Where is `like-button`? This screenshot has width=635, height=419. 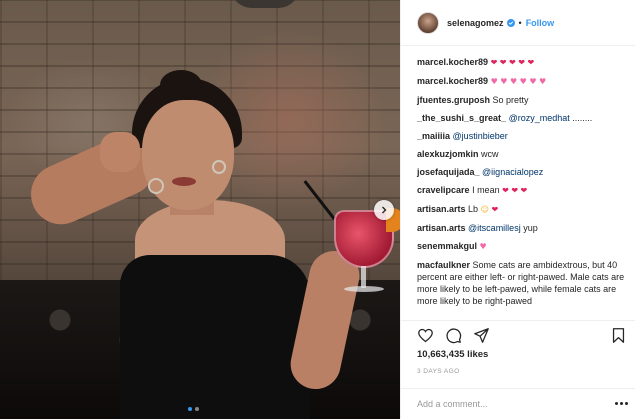 like-button is located at coordinates (425, 336).